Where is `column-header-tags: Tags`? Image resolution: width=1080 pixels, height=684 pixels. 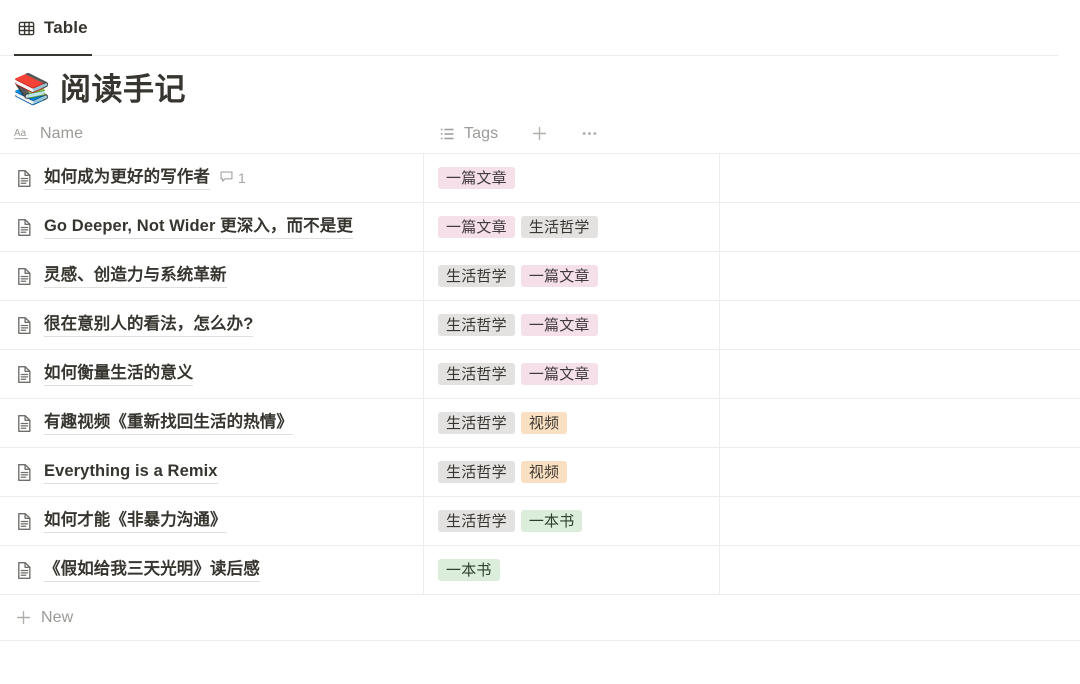
column-header-tags: Tags is located at coordinates (572, 133).